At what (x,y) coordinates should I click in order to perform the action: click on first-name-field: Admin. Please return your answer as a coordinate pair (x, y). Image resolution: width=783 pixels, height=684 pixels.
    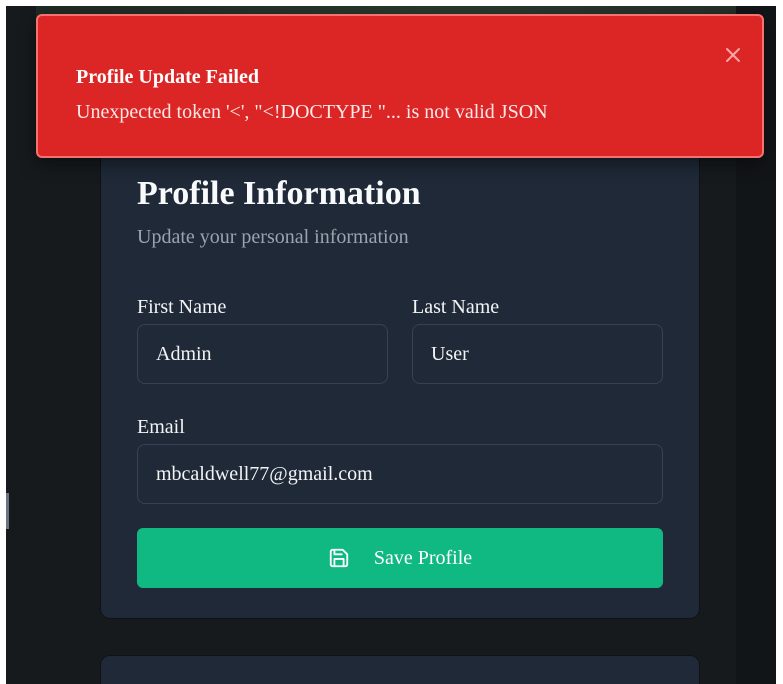
    Looking at the image, I should click on (262, 354).